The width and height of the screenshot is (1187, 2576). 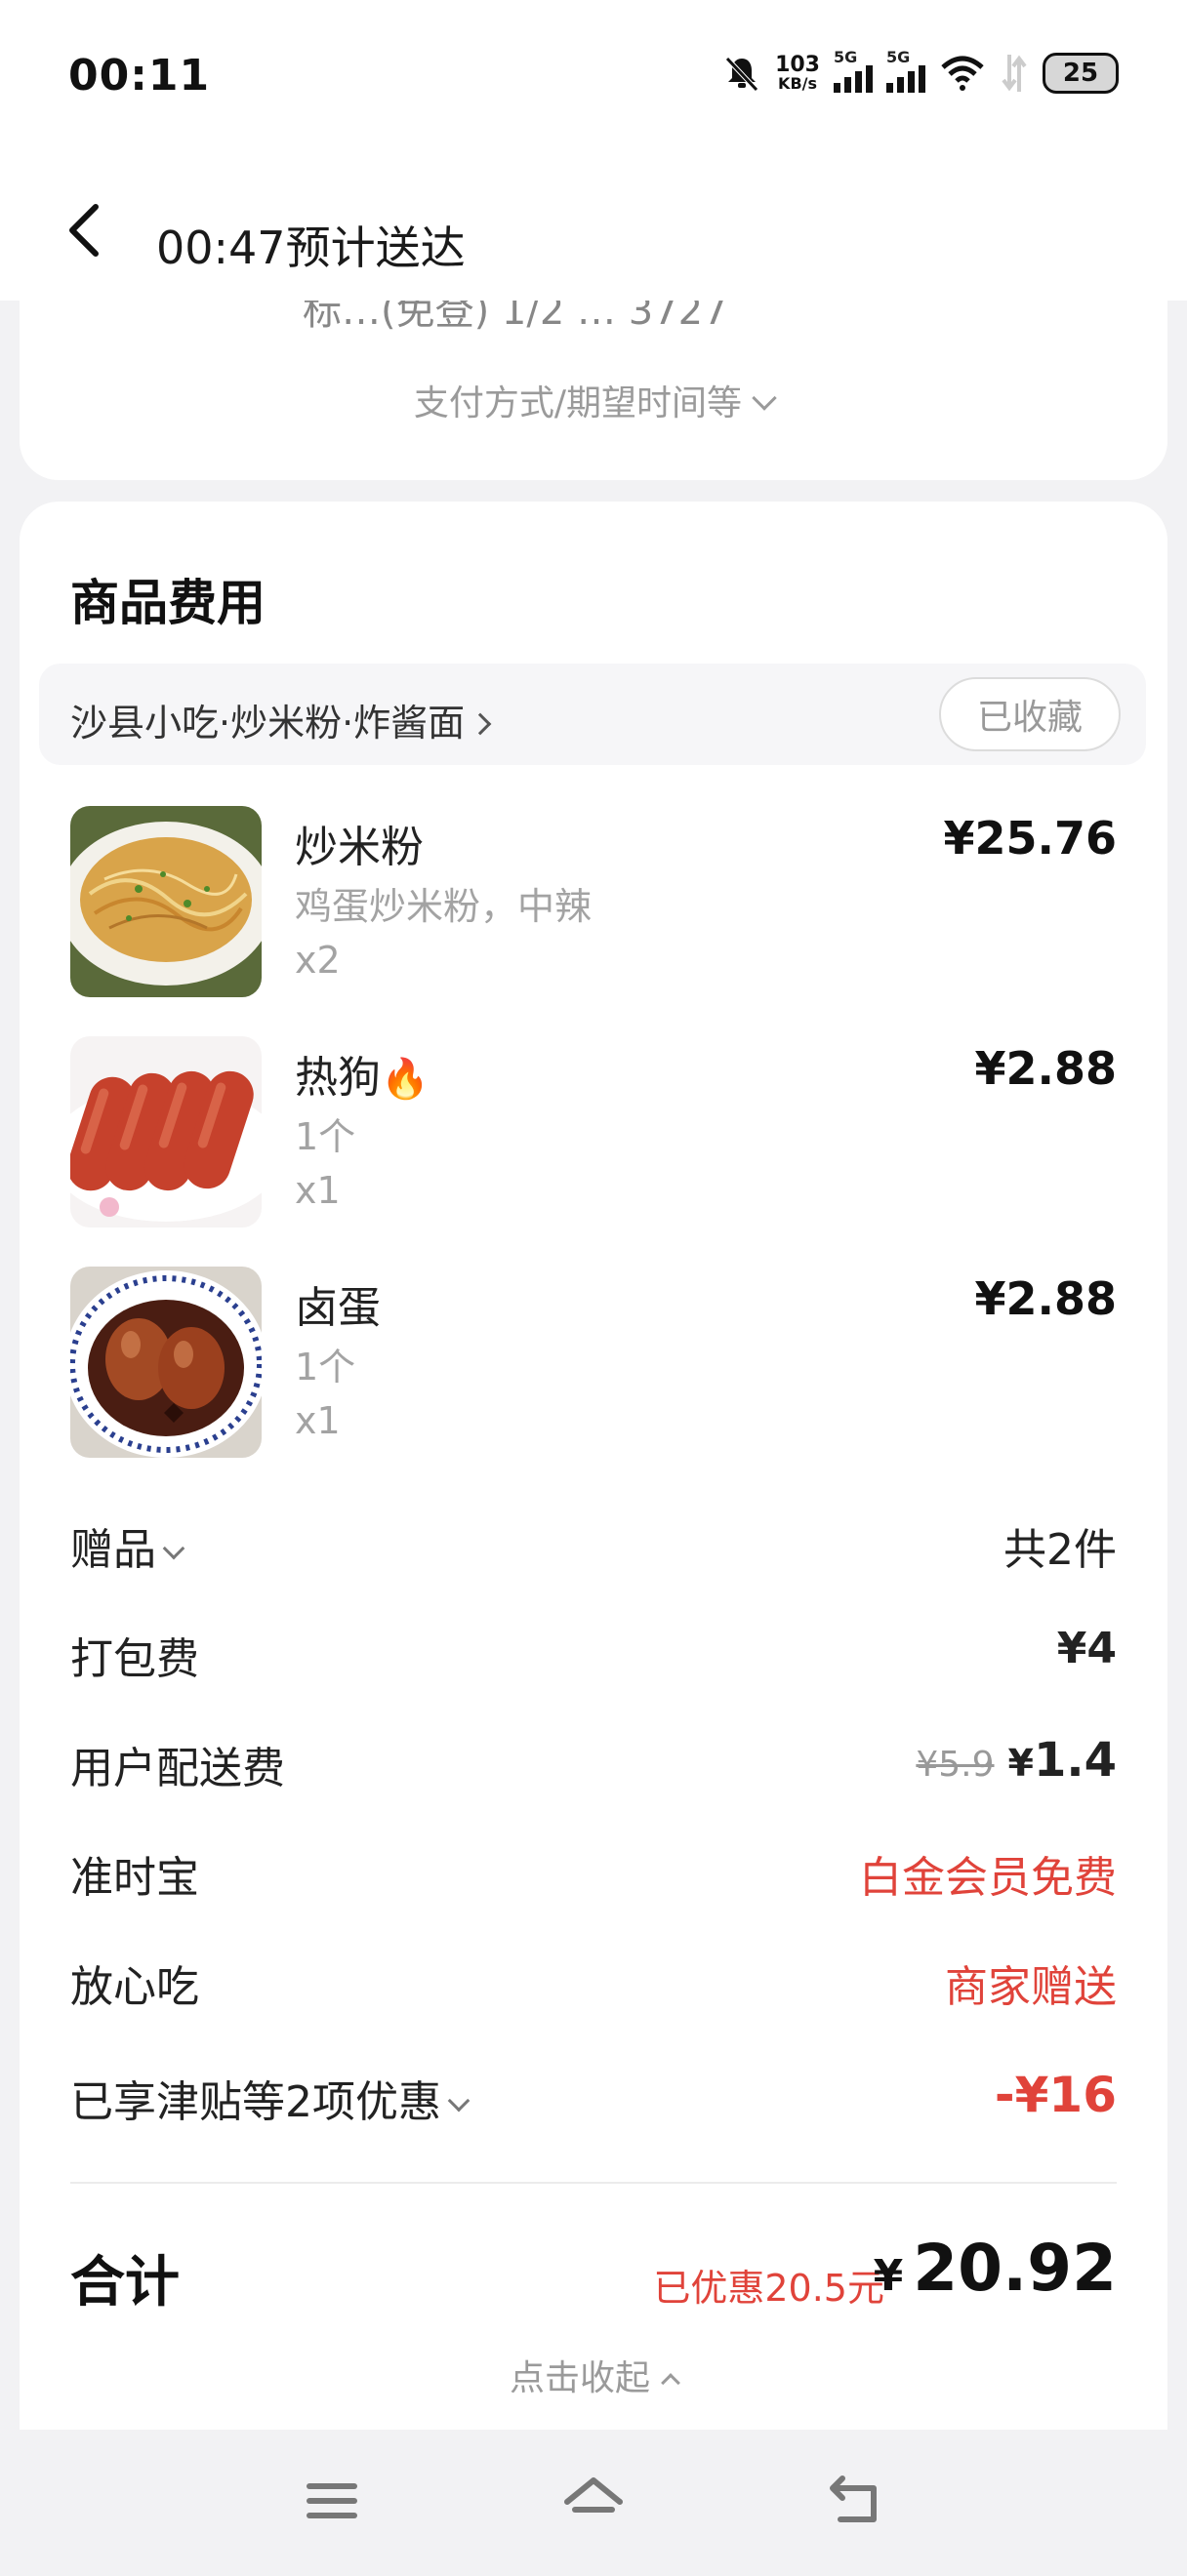 What do you see at coordinates (853, 70) in the screenshot?
I see `signal-5g-1-icon: 5G` at bounding box center [853, 70].